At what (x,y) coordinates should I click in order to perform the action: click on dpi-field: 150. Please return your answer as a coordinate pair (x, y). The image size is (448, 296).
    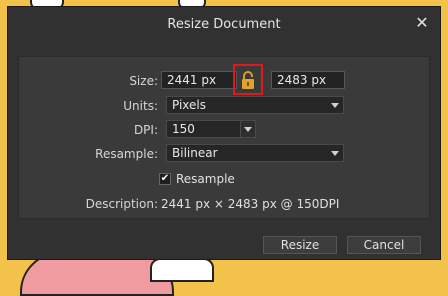
    Looking at the image, I should click on (211, 129).